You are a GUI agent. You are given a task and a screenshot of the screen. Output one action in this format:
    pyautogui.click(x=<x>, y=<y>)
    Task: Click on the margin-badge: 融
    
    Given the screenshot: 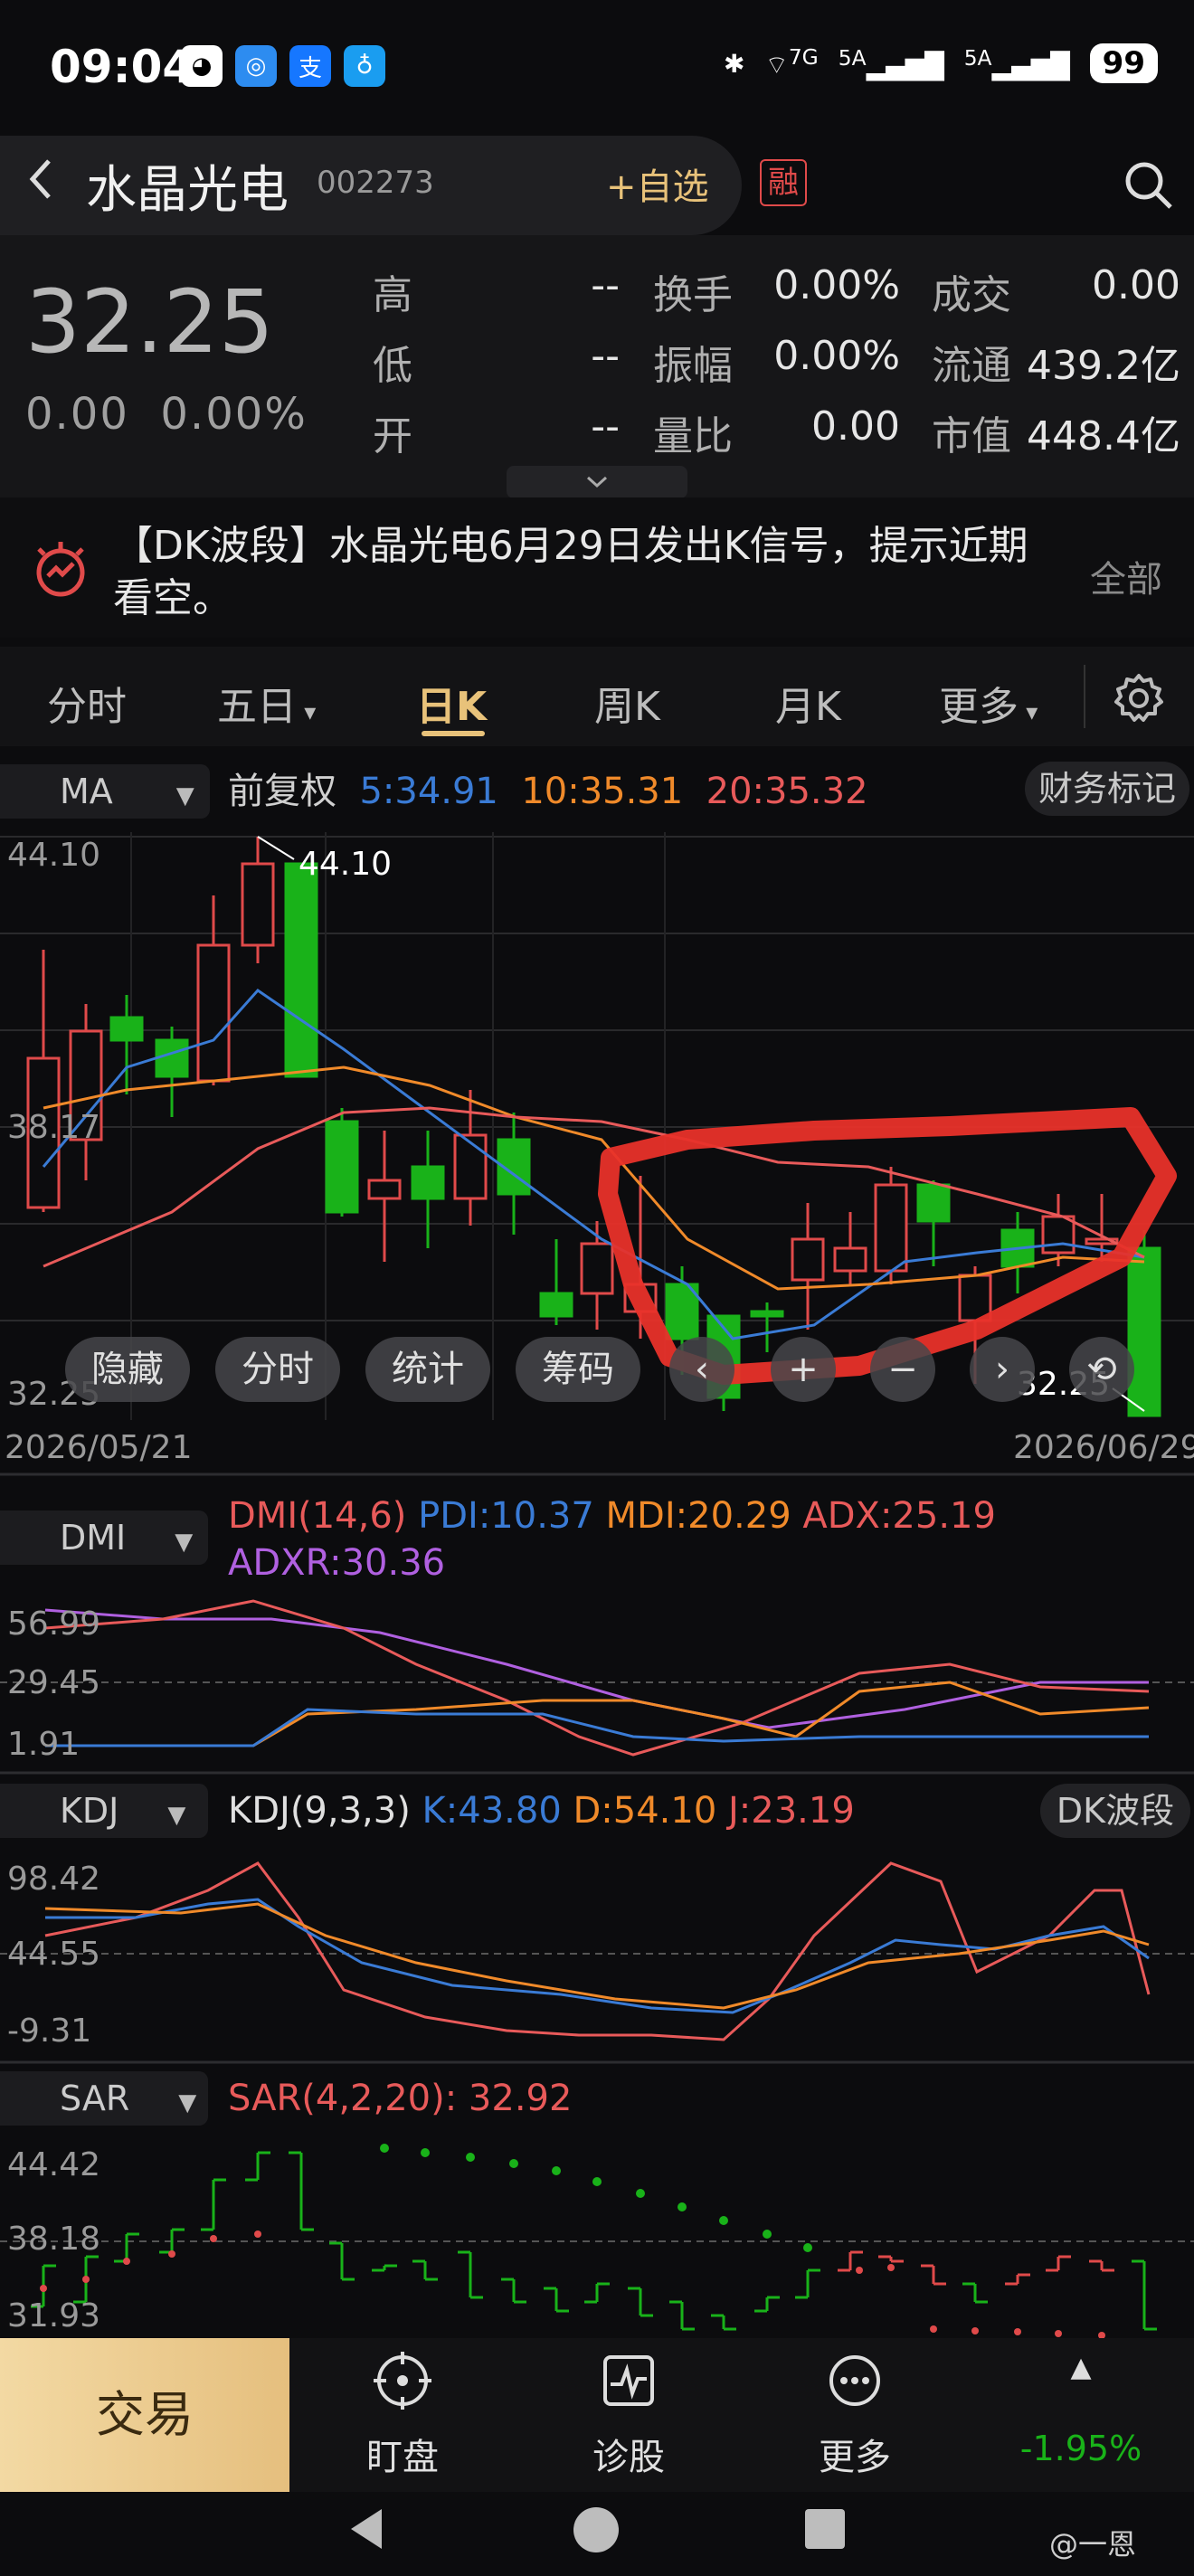 What is the action you would take?
    pyautogui.click(x=783, y=182)
    